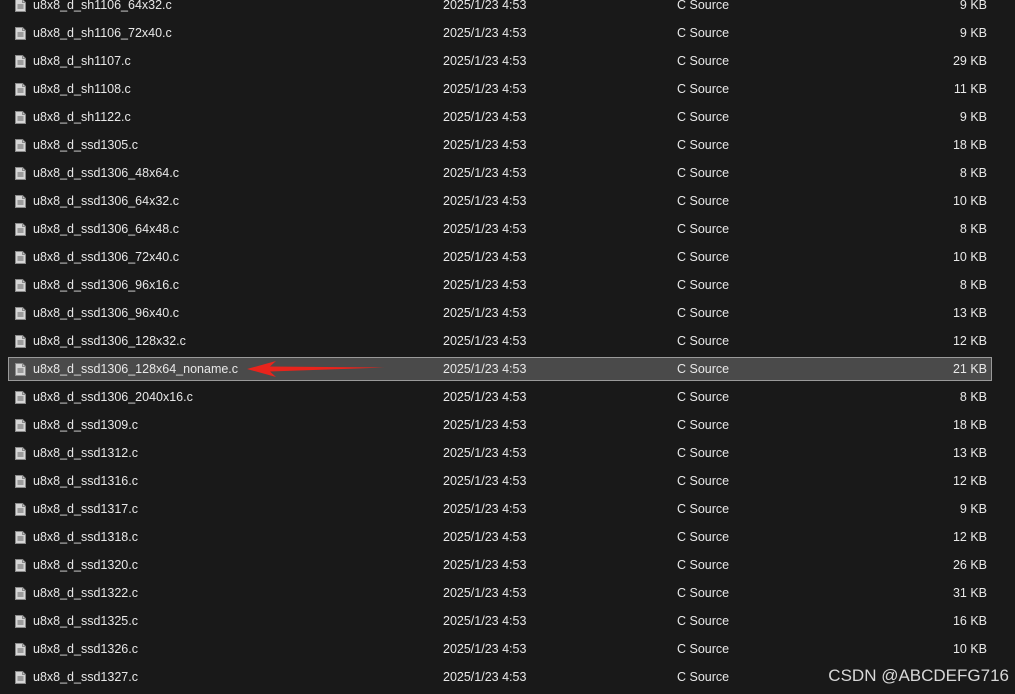 This screenshot has height=694, width=1015. What do you see at coordinates (969, 369) in the screenshot?
I see `file-size: 21 KB` at bounding box center [969, 369].